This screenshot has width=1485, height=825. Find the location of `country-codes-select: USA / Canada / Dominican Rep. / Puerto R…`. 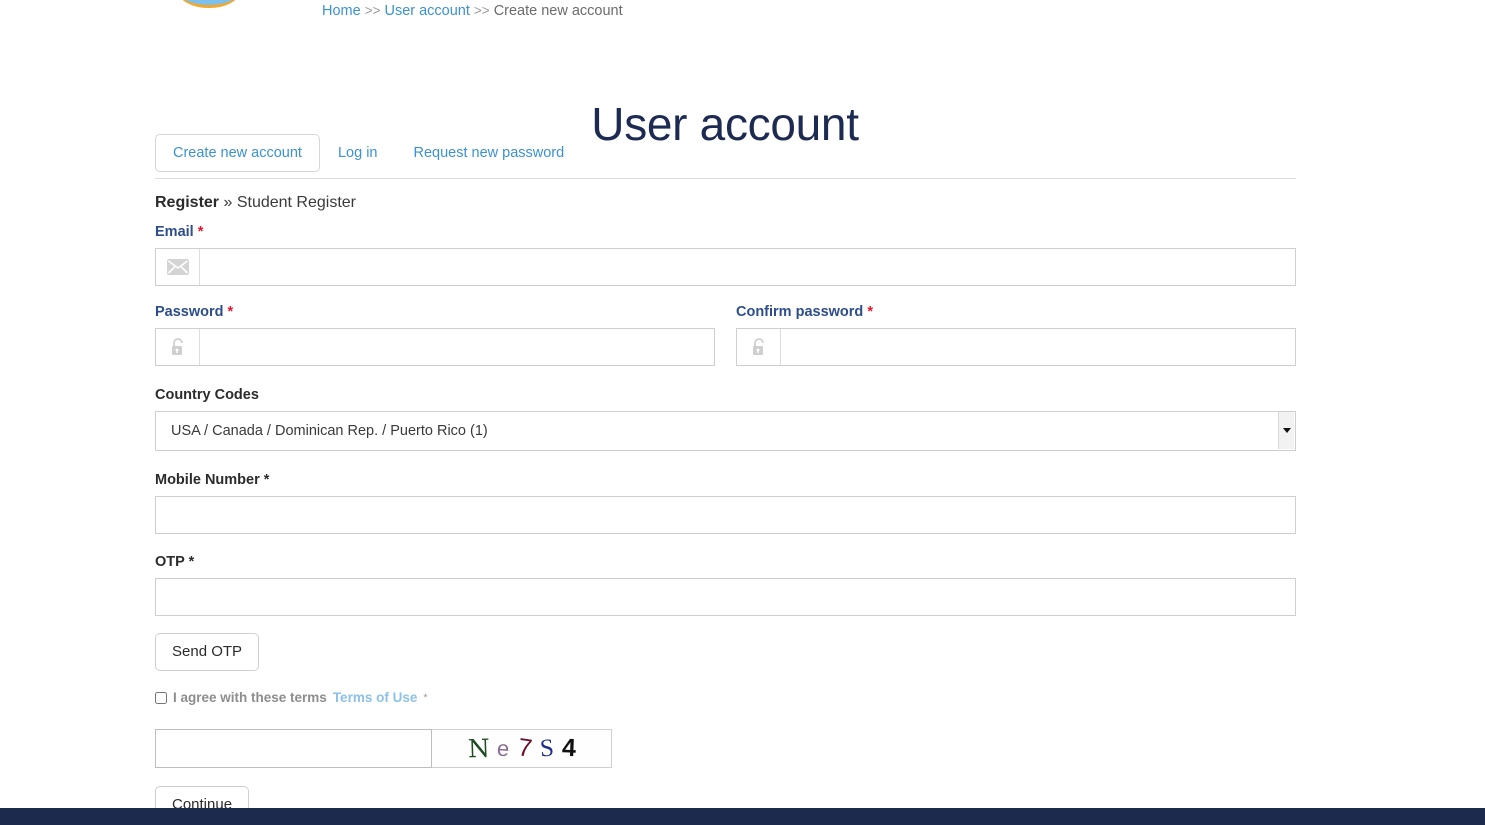

country-codes-select: USA / Canada / Dominican Rep. / Puerto R… is located at coordinates (725, 431).